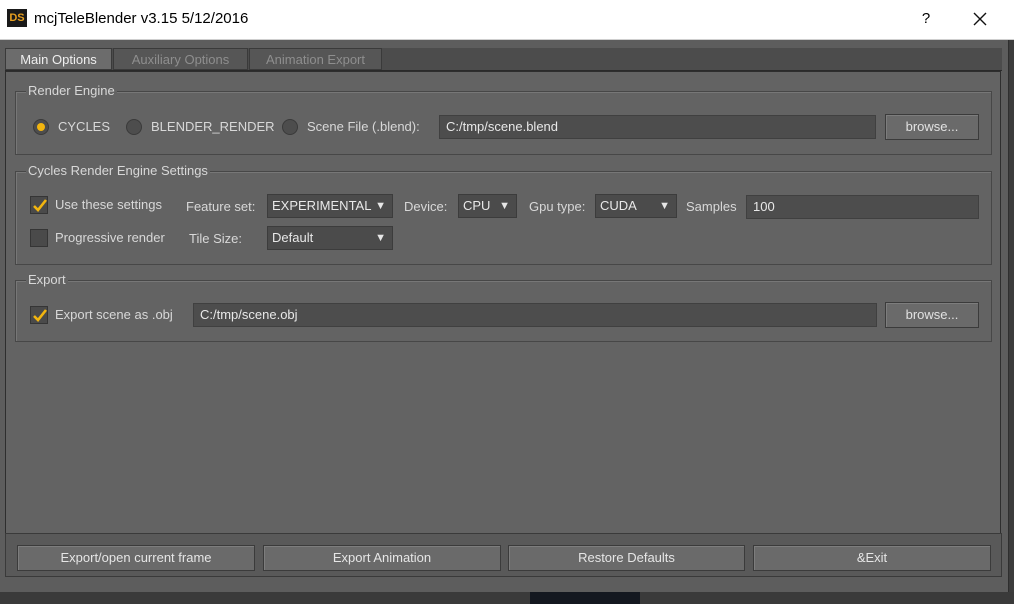 The width and height of the screenshot is (1014, 604). Describe the element at coordinates (290, 127) in the screenshot. I see `radio-scene-file` at that location.